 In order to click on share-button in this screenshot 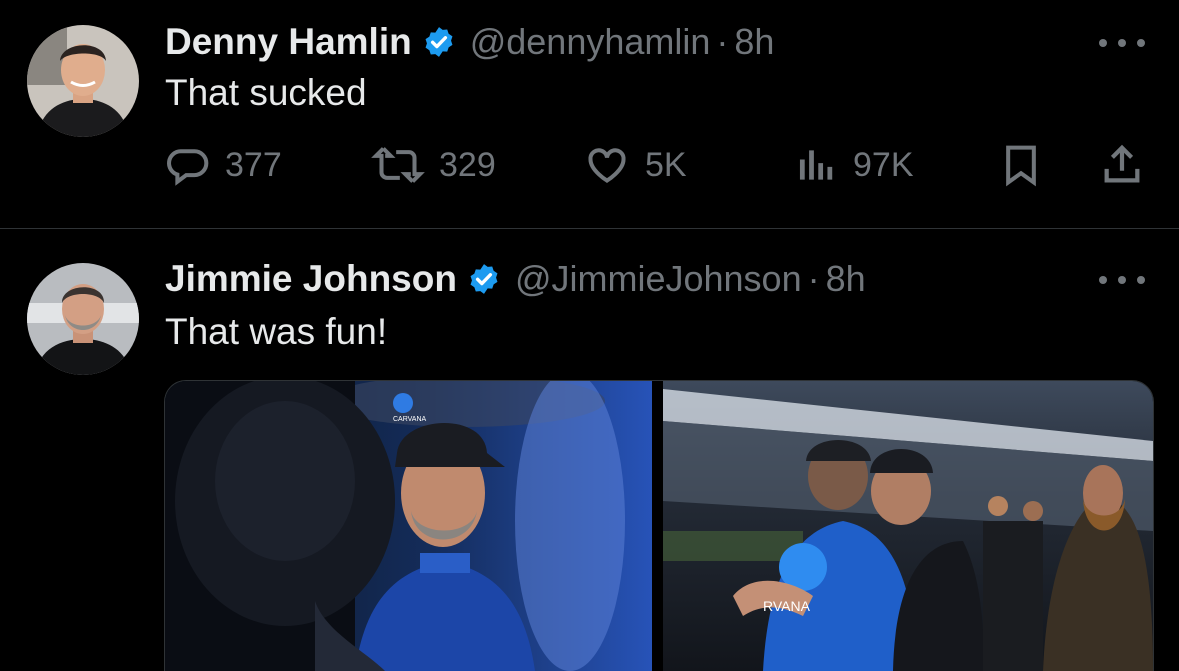, I will do `click(1122, 165)`.